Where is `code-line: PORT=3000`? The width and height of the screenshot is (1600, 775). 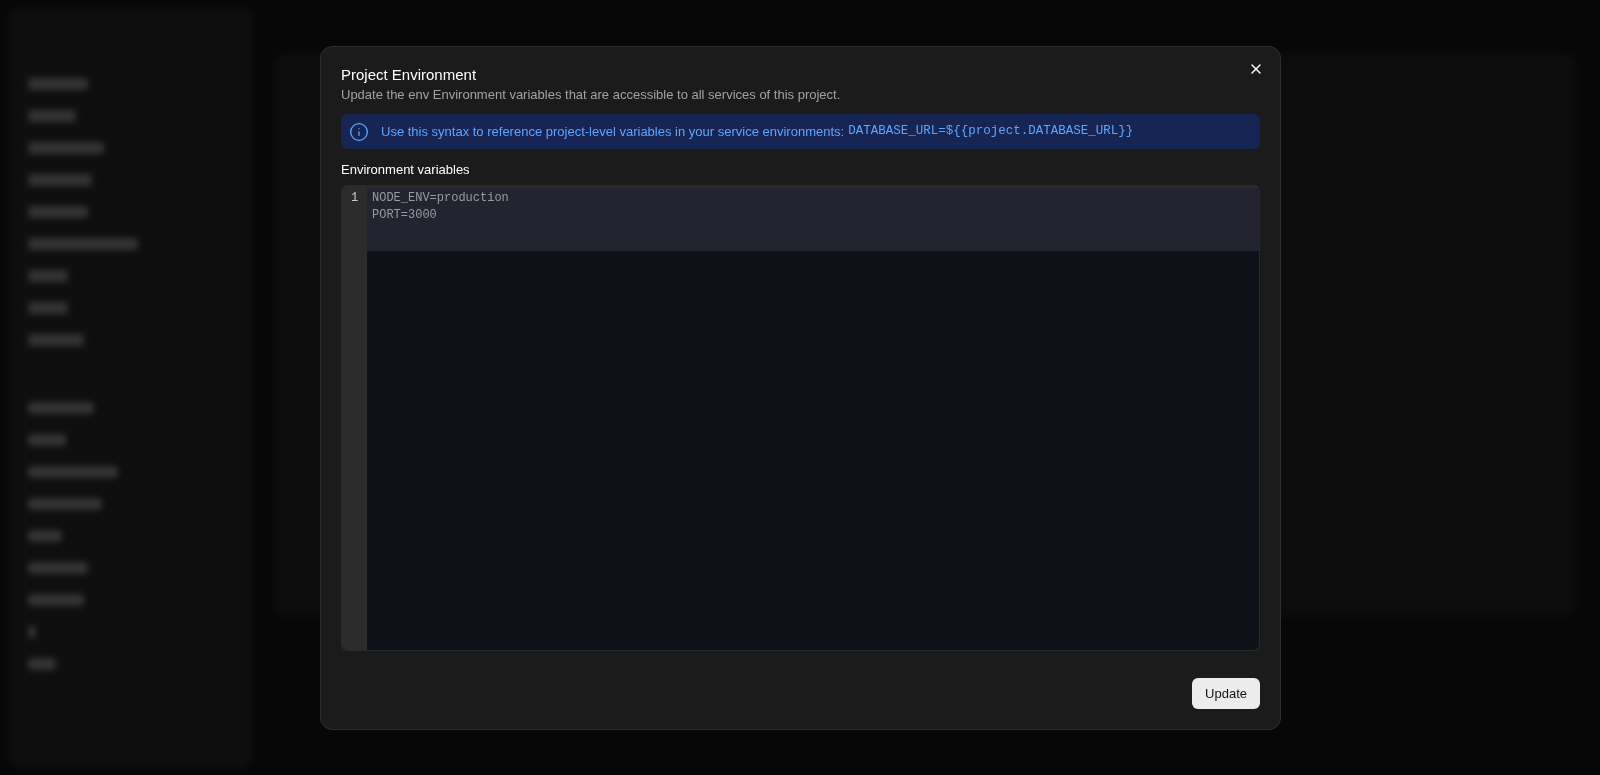
code-line: PORT=3000 is located at coordinates (405, 215).